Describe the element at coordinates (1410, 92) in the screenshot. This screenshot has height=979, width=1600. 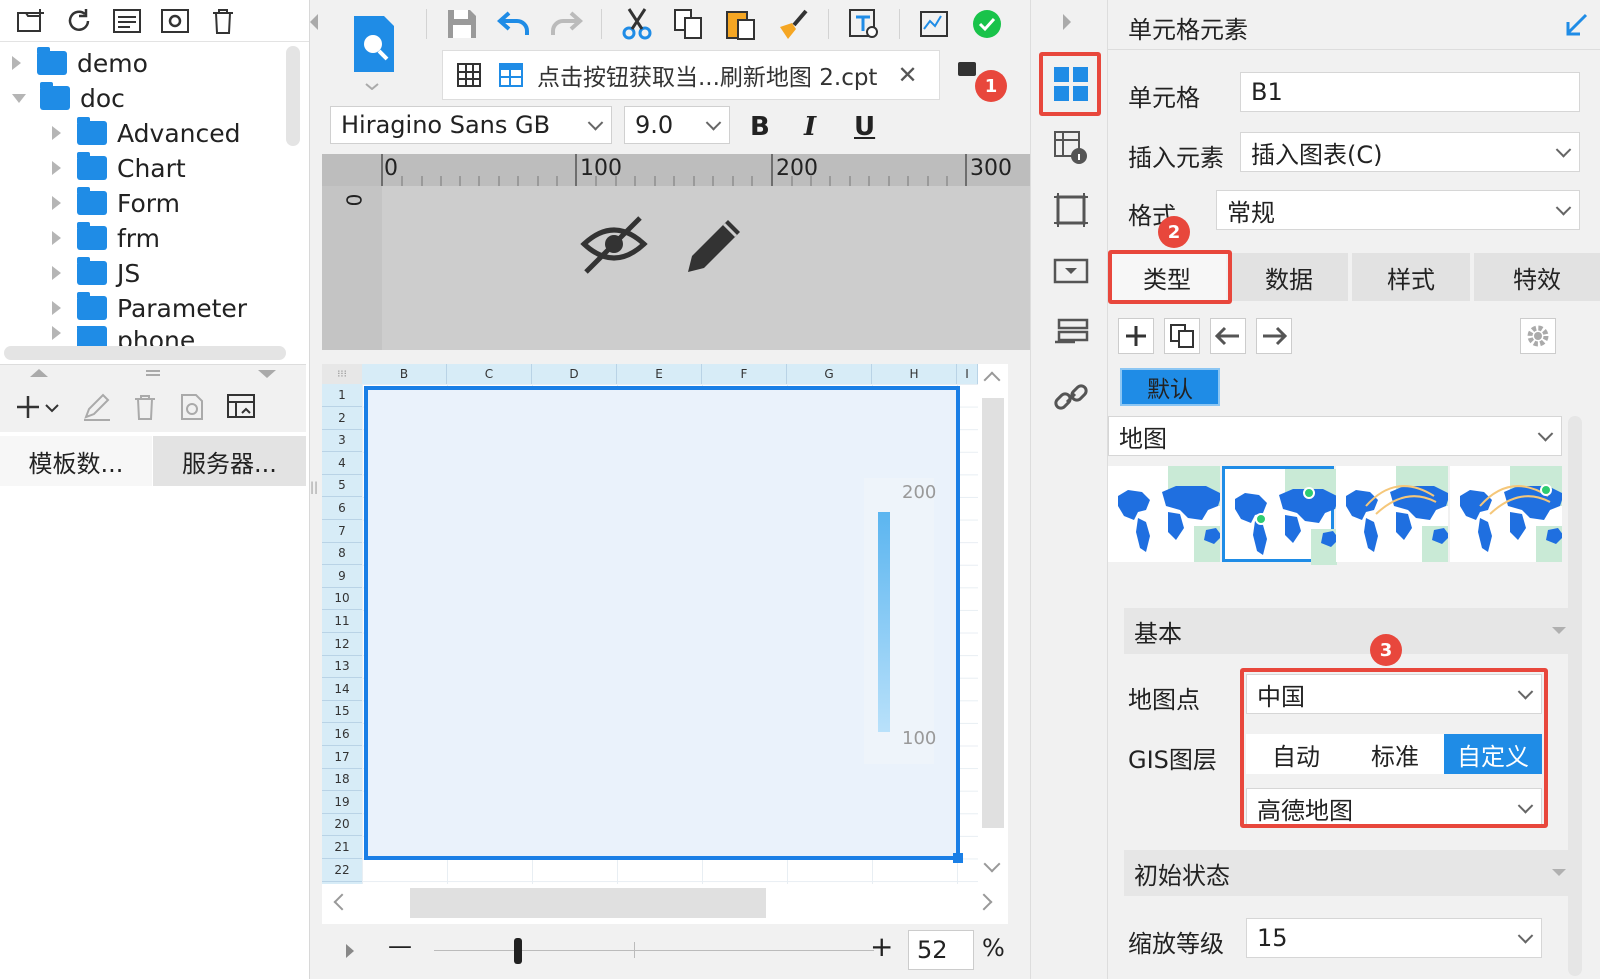
I see `cell-input: B1` at that location.